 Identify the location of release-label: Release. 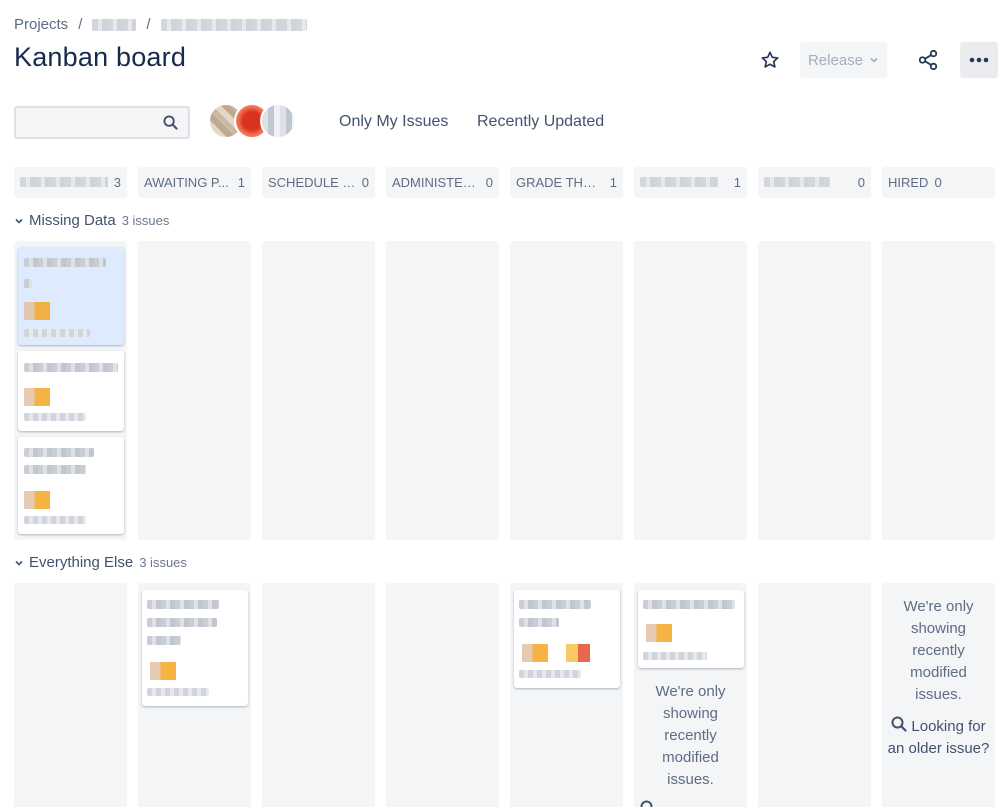
(835, 60).